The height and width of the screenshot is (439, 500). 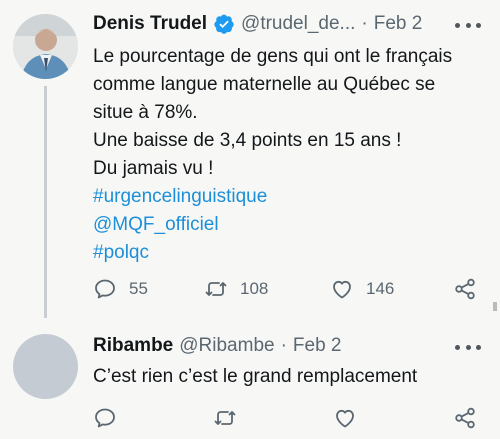 What do you see at coordinates (255, 376) in the screenshot?
I see `text-line: C’est rien c’est le grand remplacement` at bounding box center [255, 376].